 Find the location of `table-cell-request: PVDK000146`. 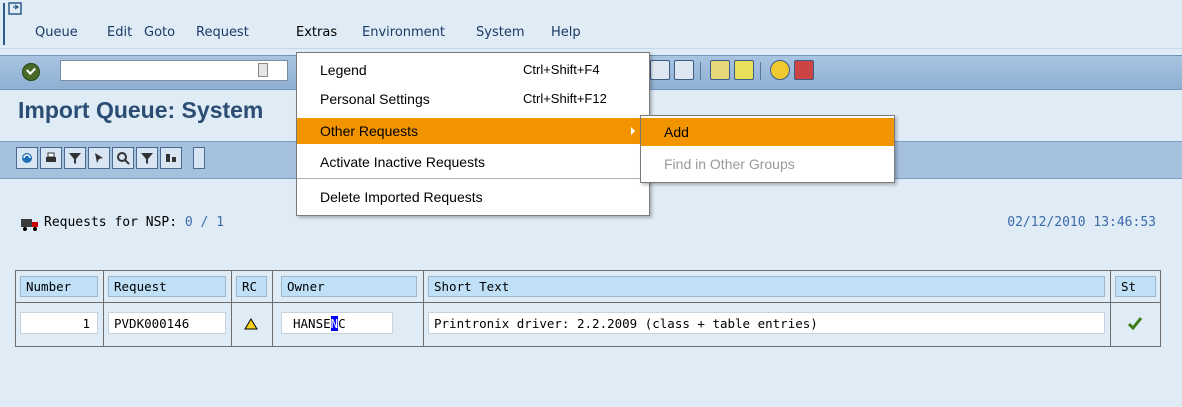

table-cell-request: PVDK000146 is located at coordinates (151, 324).